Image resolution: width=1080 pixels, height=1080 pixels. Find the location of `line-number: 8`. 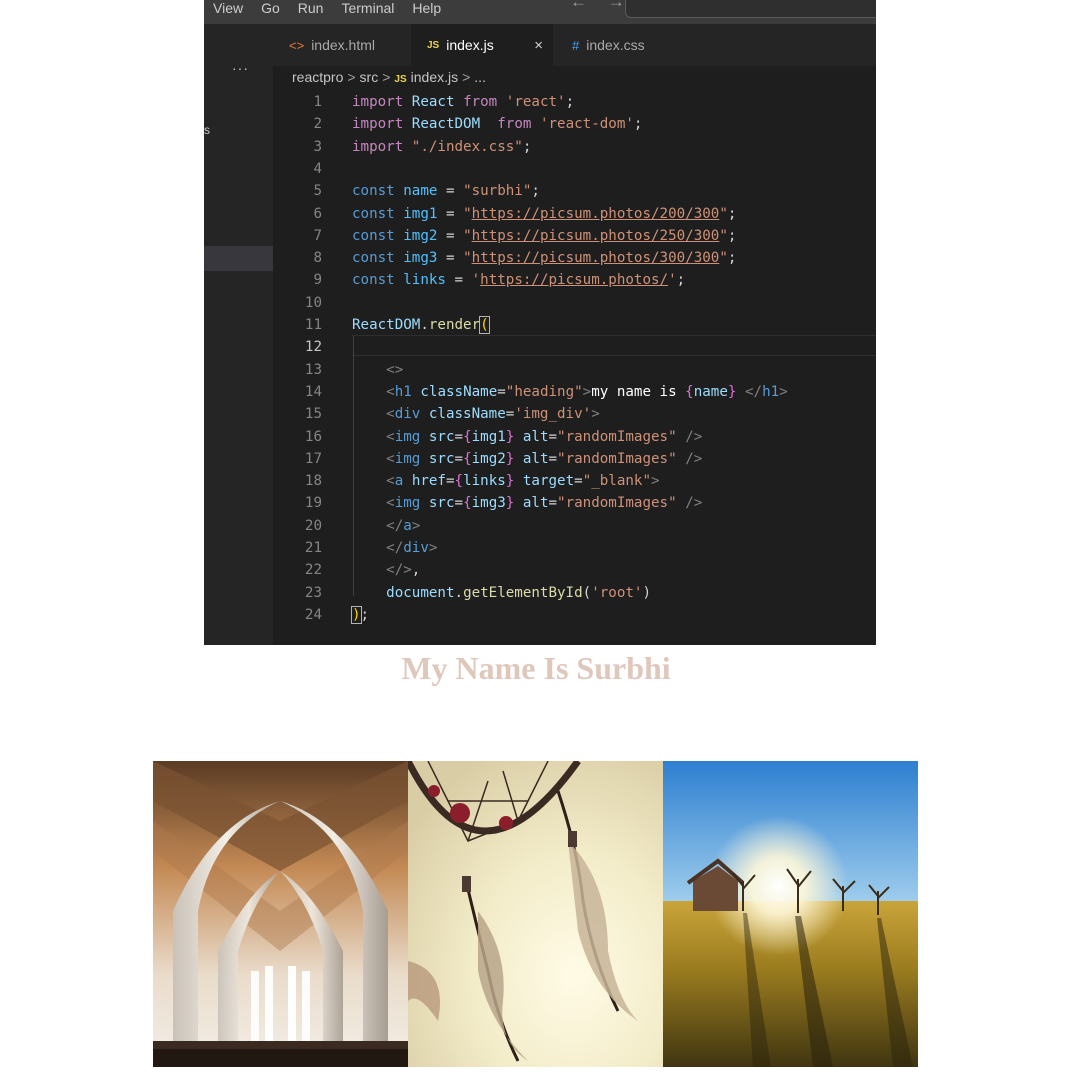

line-number: 8 is located at coordinates (317, 258).